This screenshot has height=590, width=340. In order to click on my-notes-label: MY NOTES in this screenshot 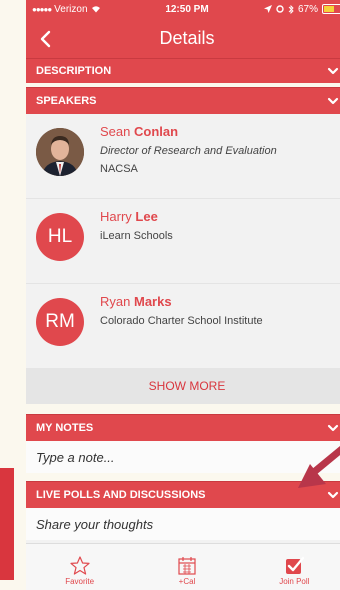, I will do `click(65, 428)`.